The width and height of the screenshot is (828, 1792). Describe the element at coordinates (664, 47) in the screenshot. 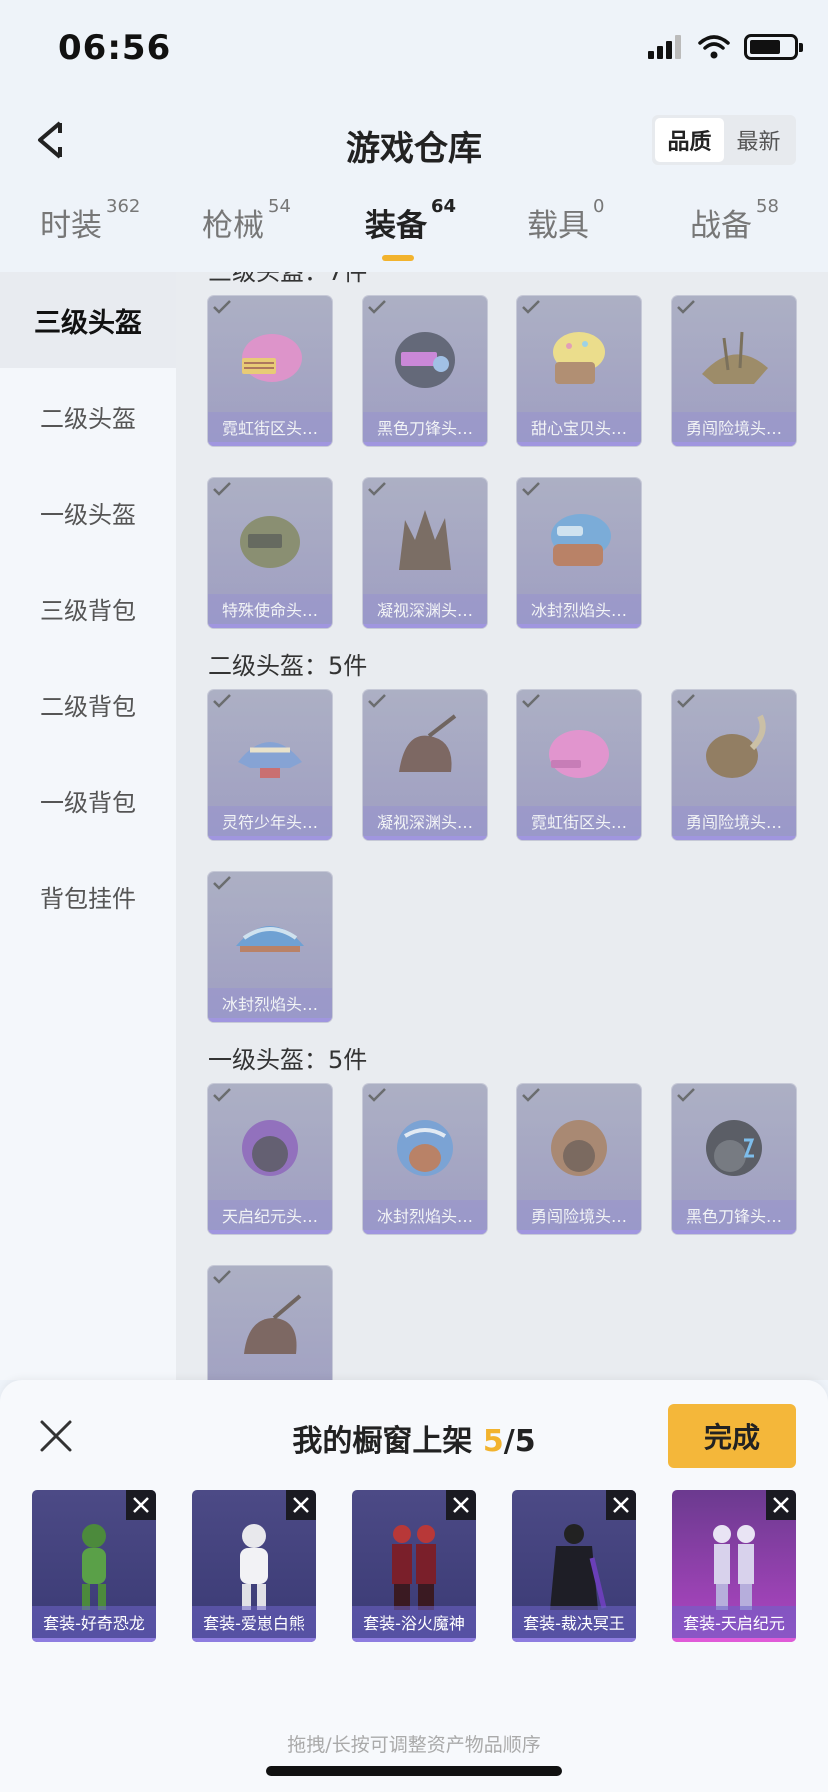

I see `signal-icon` at that location.